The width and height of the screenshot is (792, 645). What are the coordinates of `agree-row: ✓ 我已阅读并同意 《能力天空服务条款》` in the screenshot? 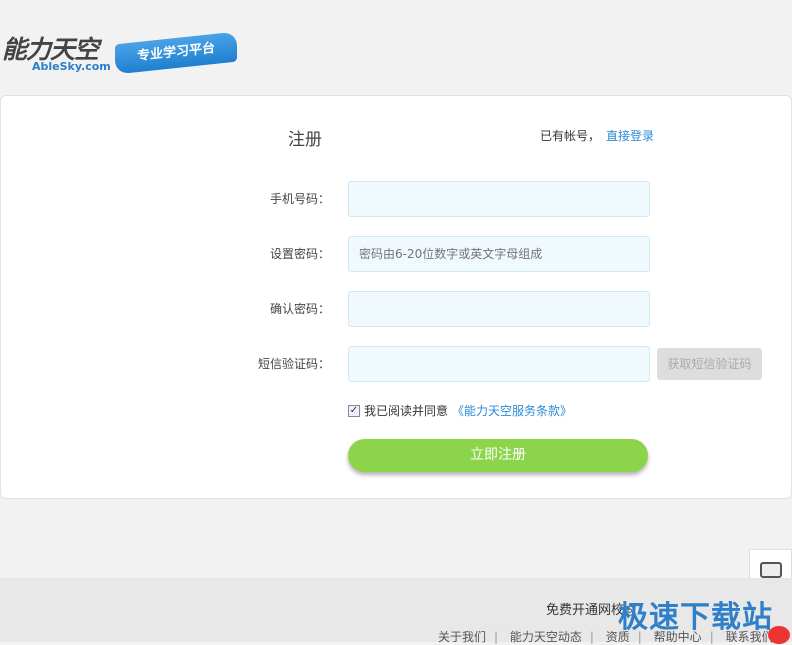 It's located at (460, 410).